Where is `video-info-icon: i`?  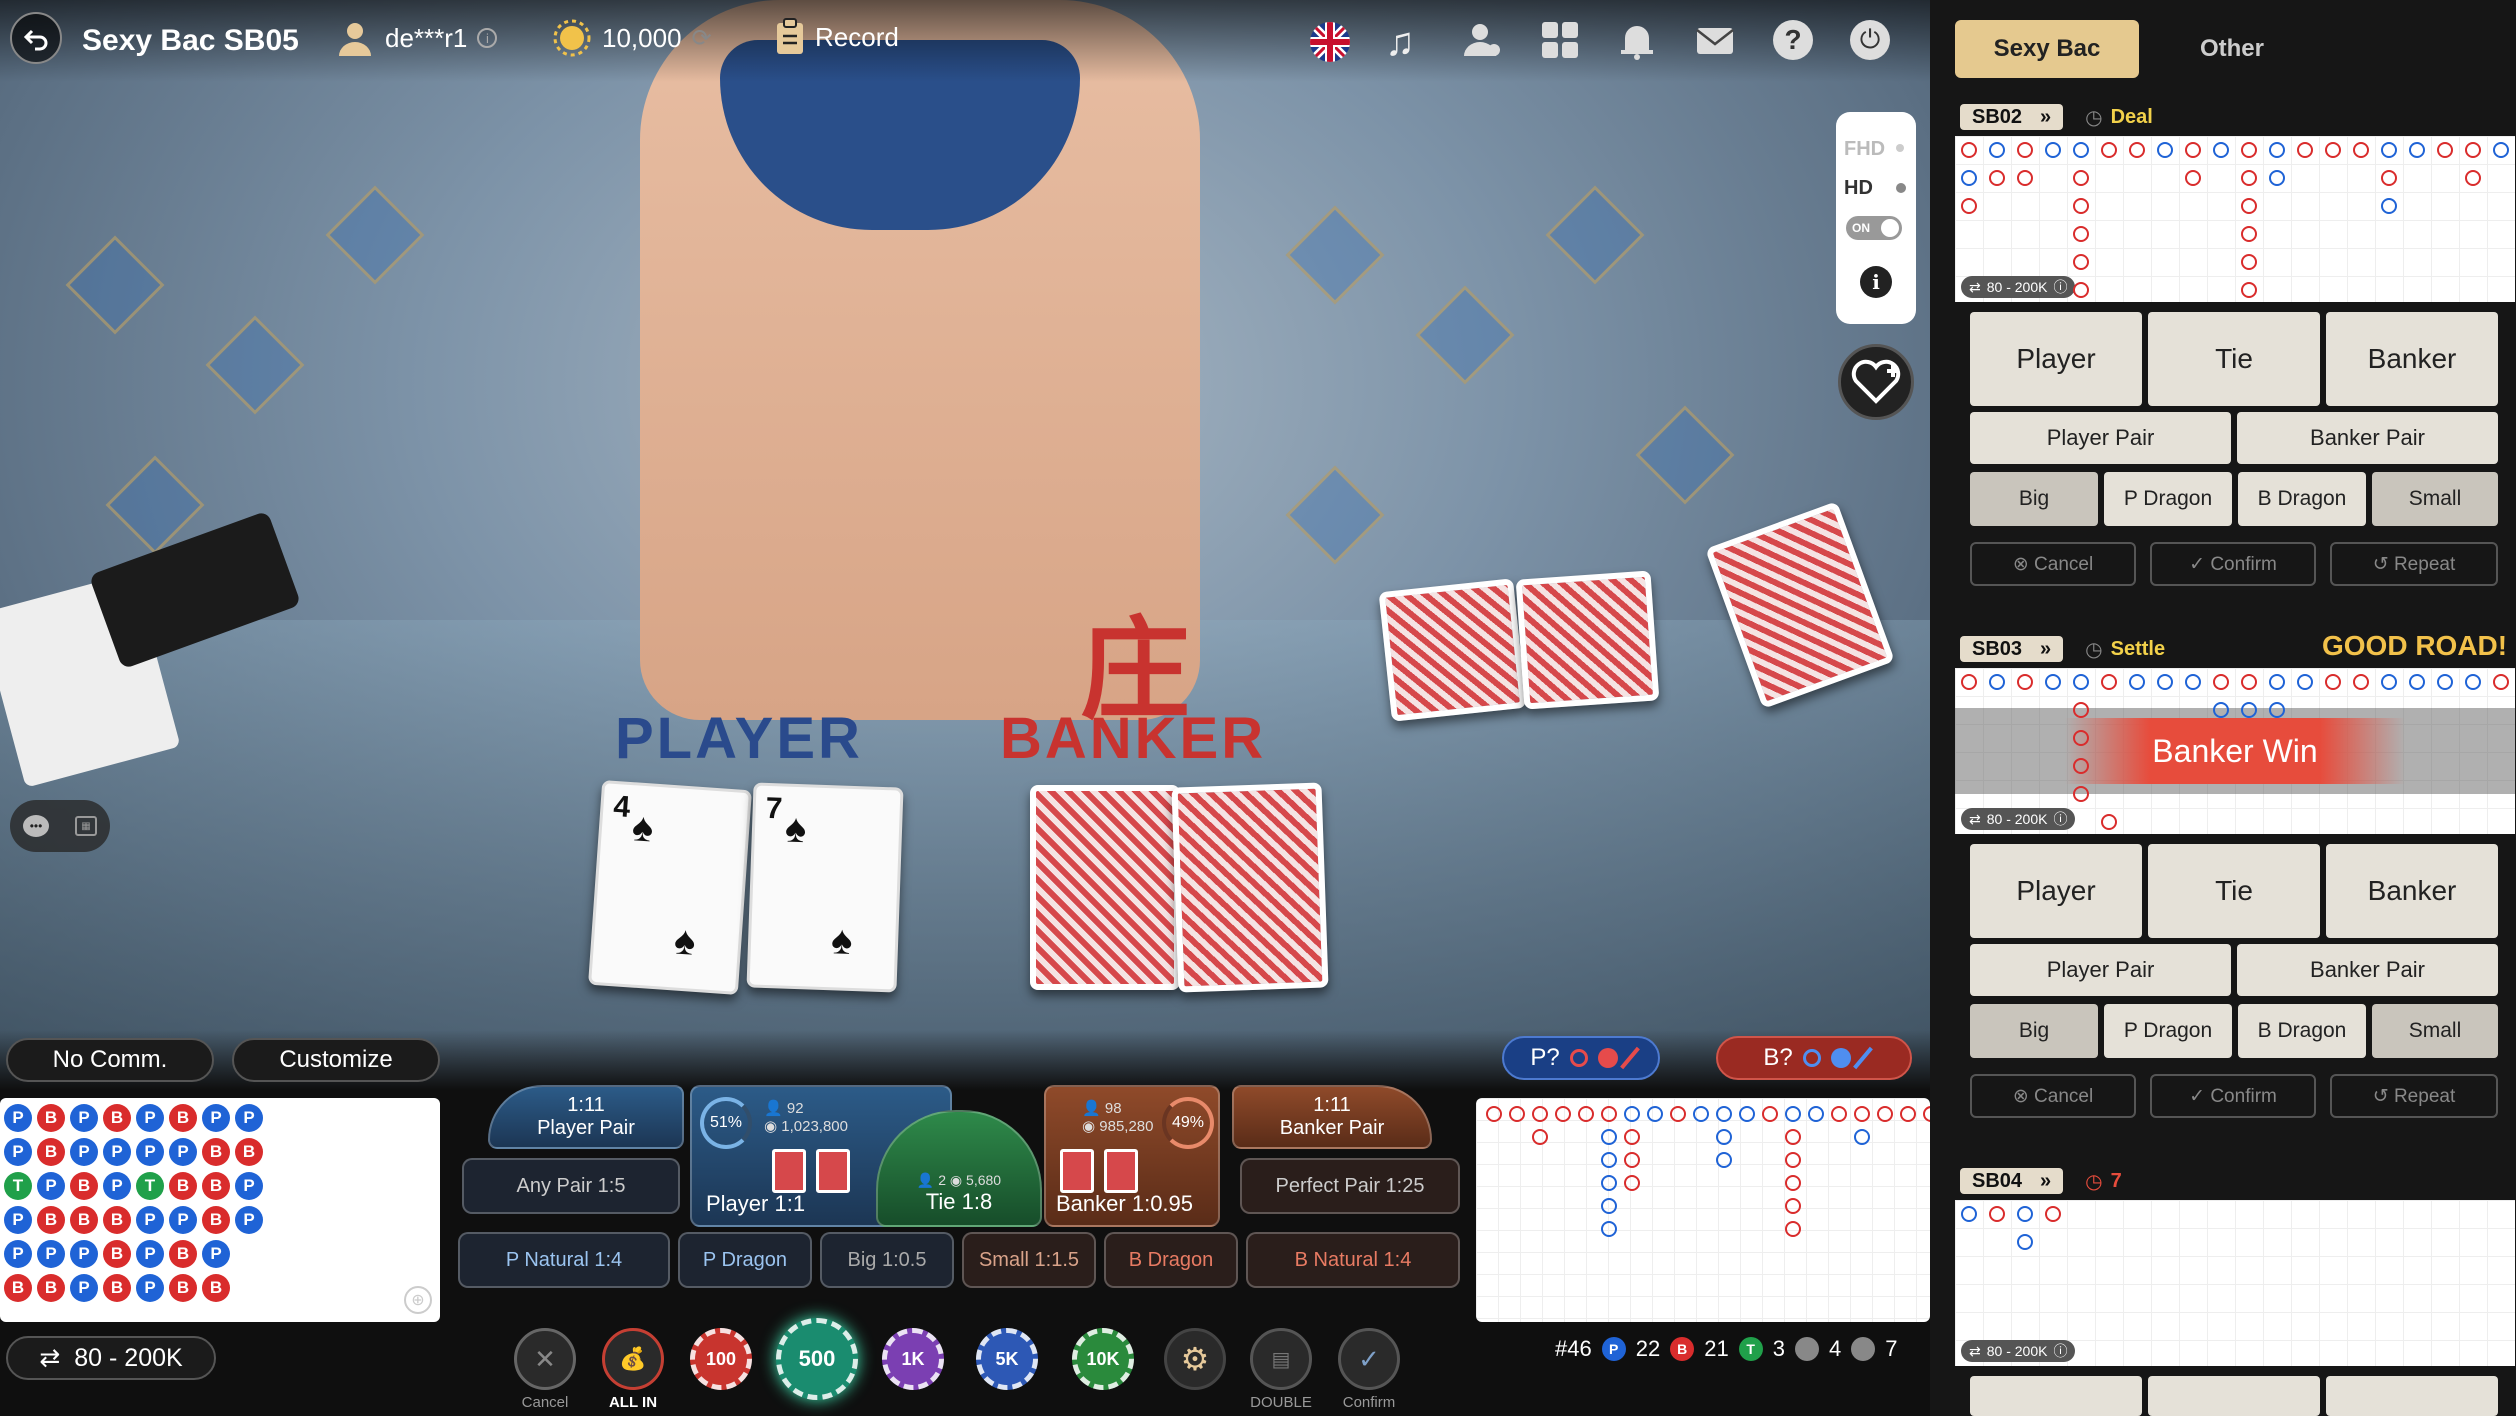
video-info-icon: i is located at coordinates (1876, 282).